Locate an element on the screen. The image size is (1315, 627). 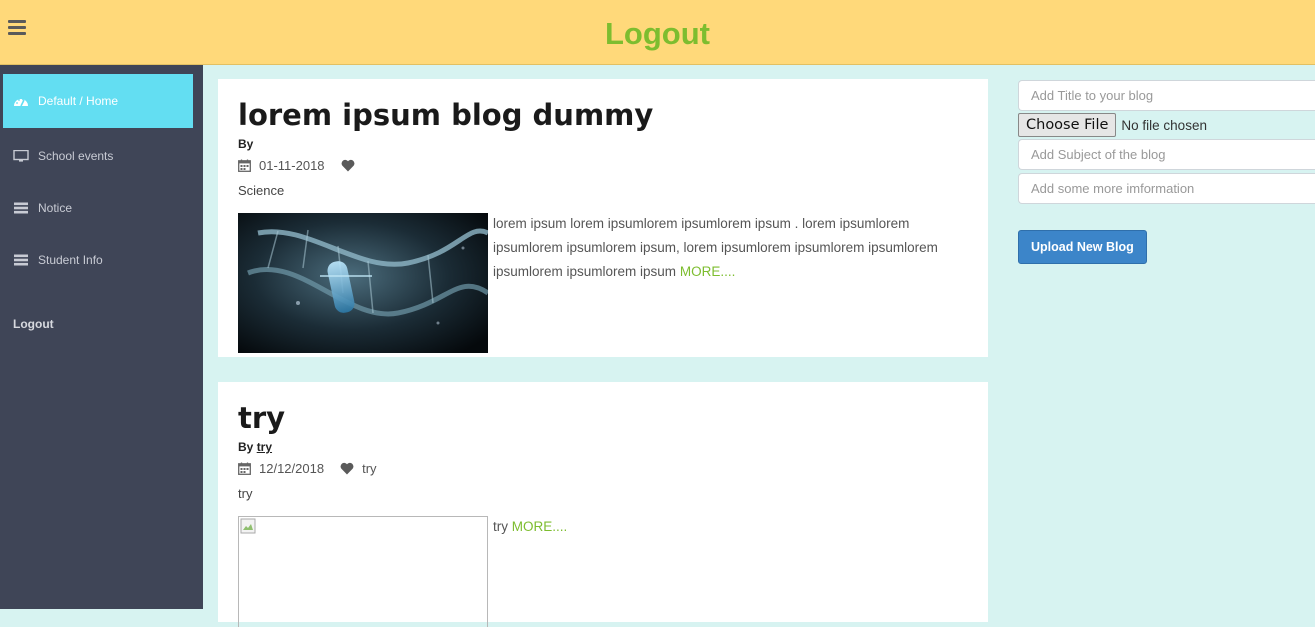
sidebar-item-school-events: School events is located at coordinates (98, 156).